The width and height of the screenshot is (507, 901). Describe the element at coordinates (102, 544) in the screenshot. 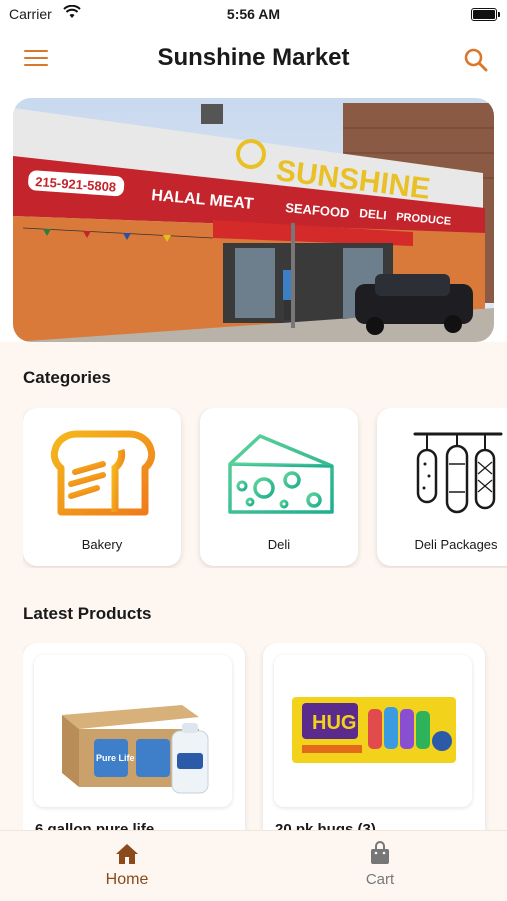

I see `category-label: Bakery` at that location.